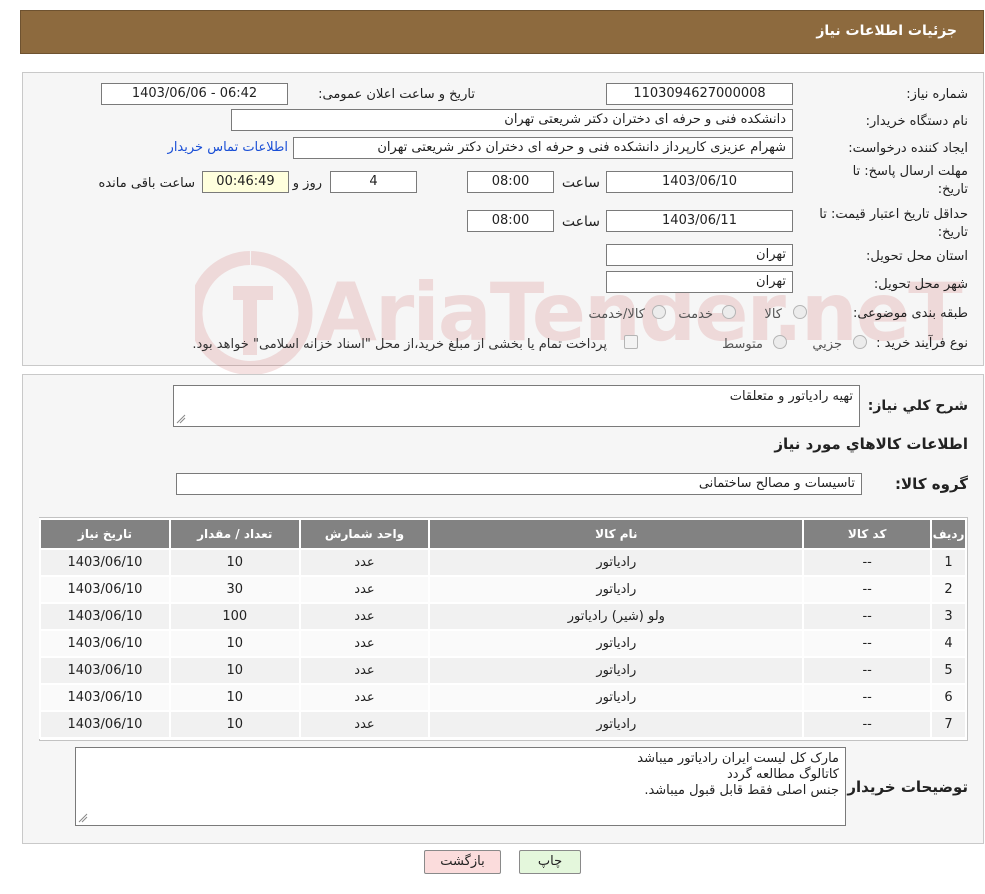  What do you see at coordinates (194, 94) in the screenshot?
I see `announce-datetime-field: 1403/06/06 - 06:42` at bounding box center [194, 94].